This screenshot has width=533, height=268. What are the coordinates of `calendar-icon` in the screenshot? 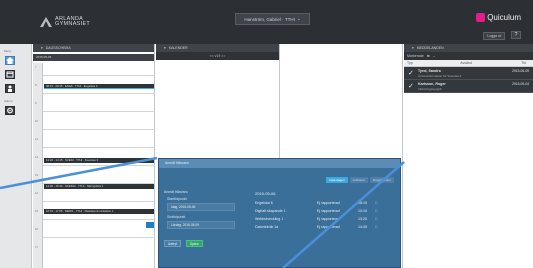 It's located at (10, 74).